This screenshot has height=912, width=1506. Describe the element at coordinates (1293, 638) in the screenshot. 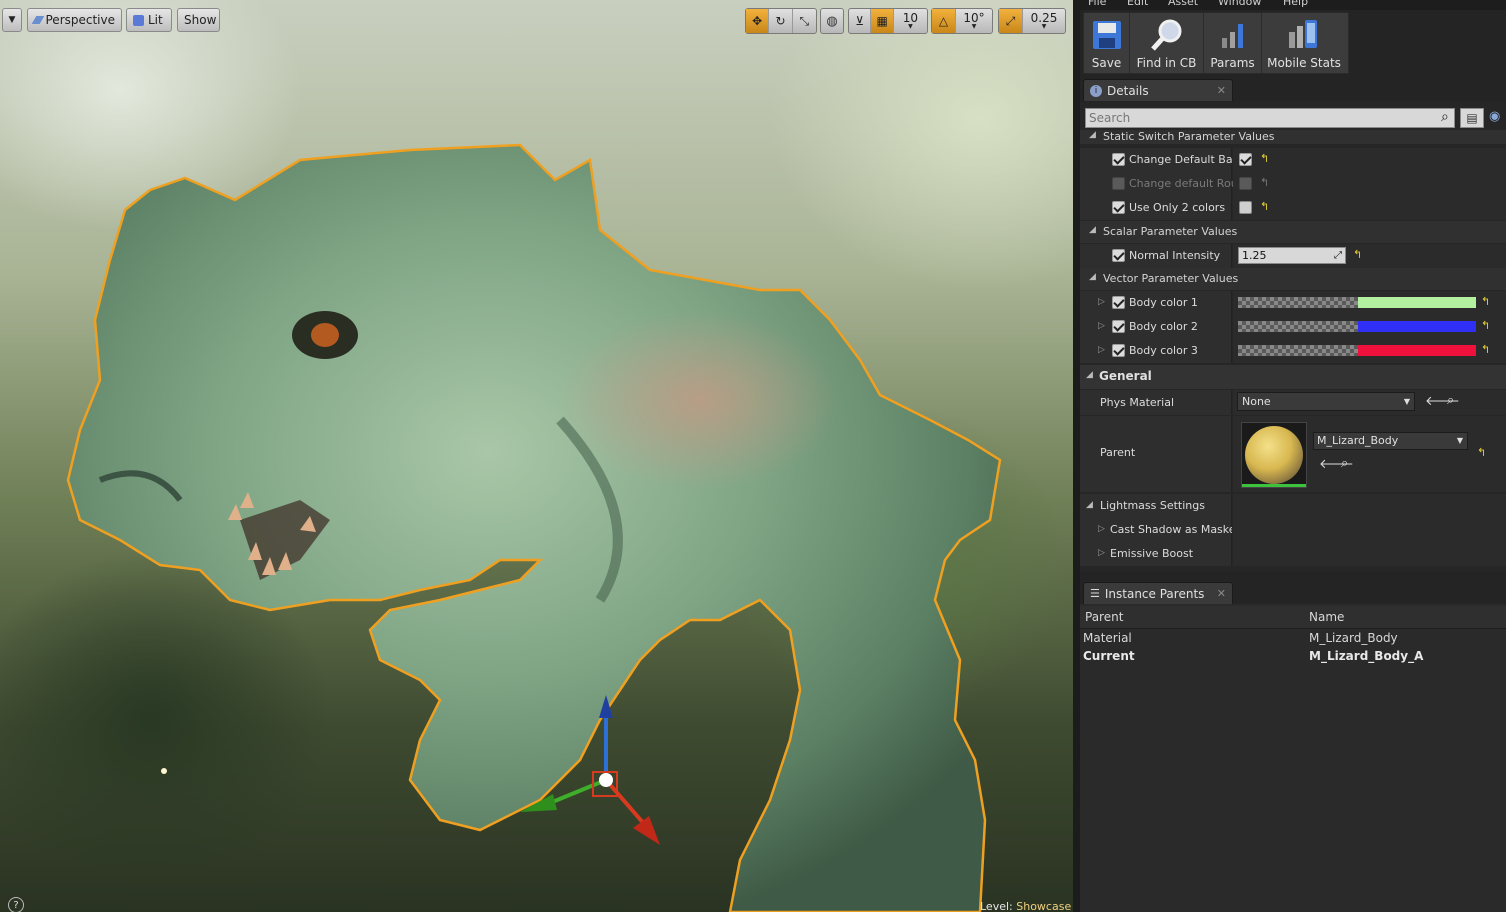

I see `table-row: Material M_Lizard_Body` at that location.